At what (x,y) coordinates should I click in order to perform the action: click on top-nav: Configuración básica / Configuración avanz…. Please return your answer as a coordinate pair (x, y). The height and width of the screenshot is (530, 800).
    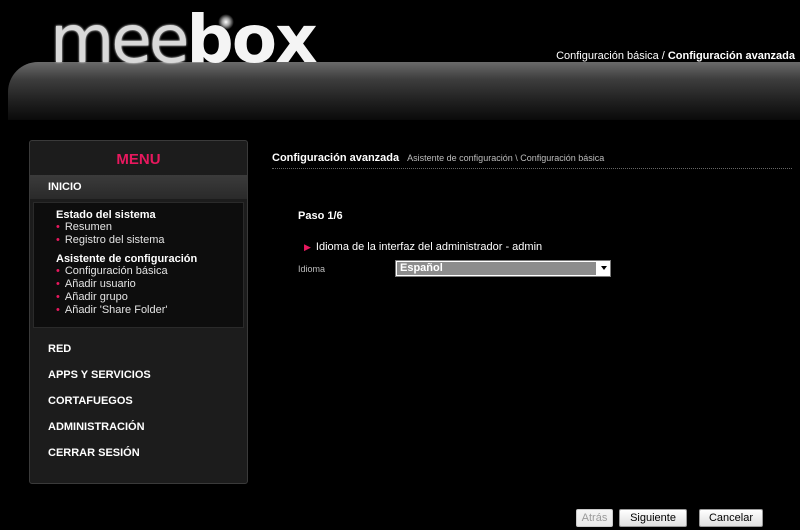
    Looking at the image, I should click on (675, 56).